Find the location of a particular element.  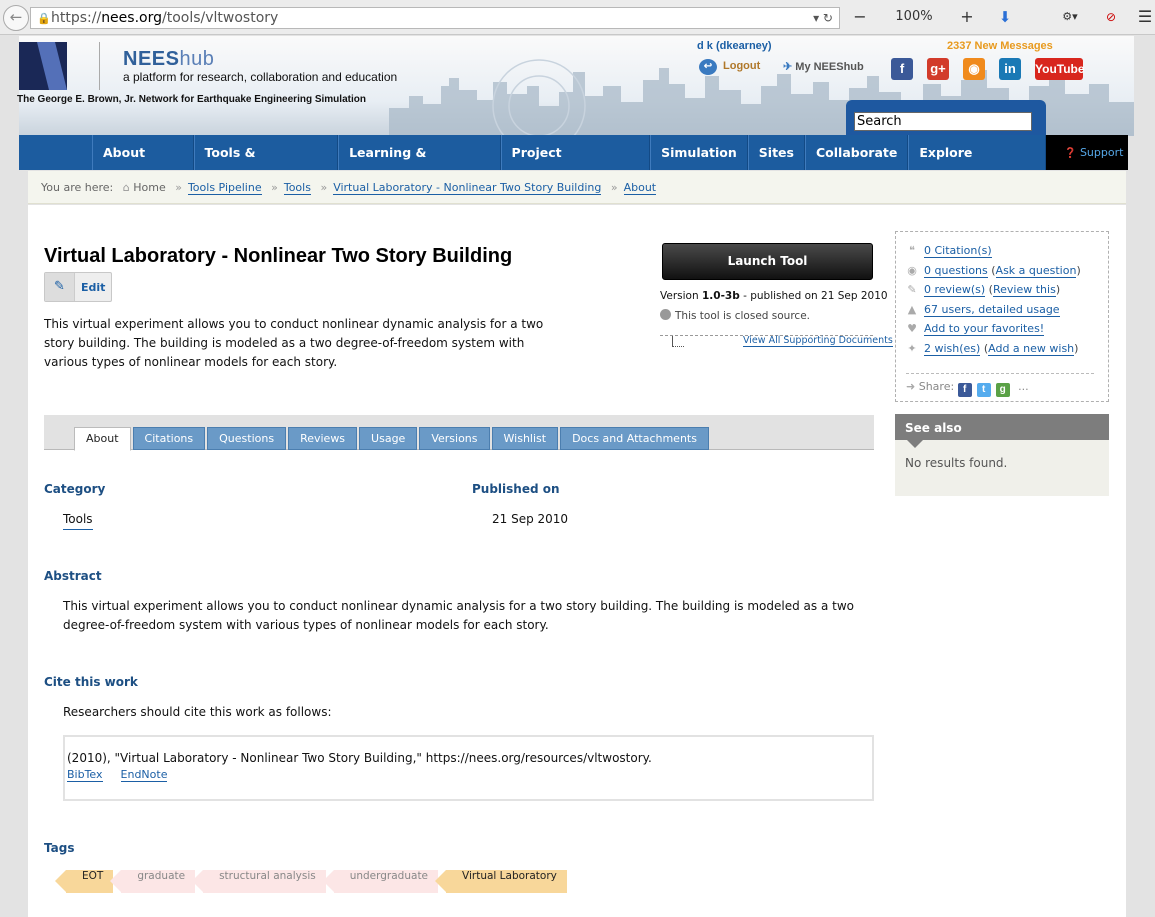

addon-icon: ⚙▾ is located at coordinates (1070, 18).